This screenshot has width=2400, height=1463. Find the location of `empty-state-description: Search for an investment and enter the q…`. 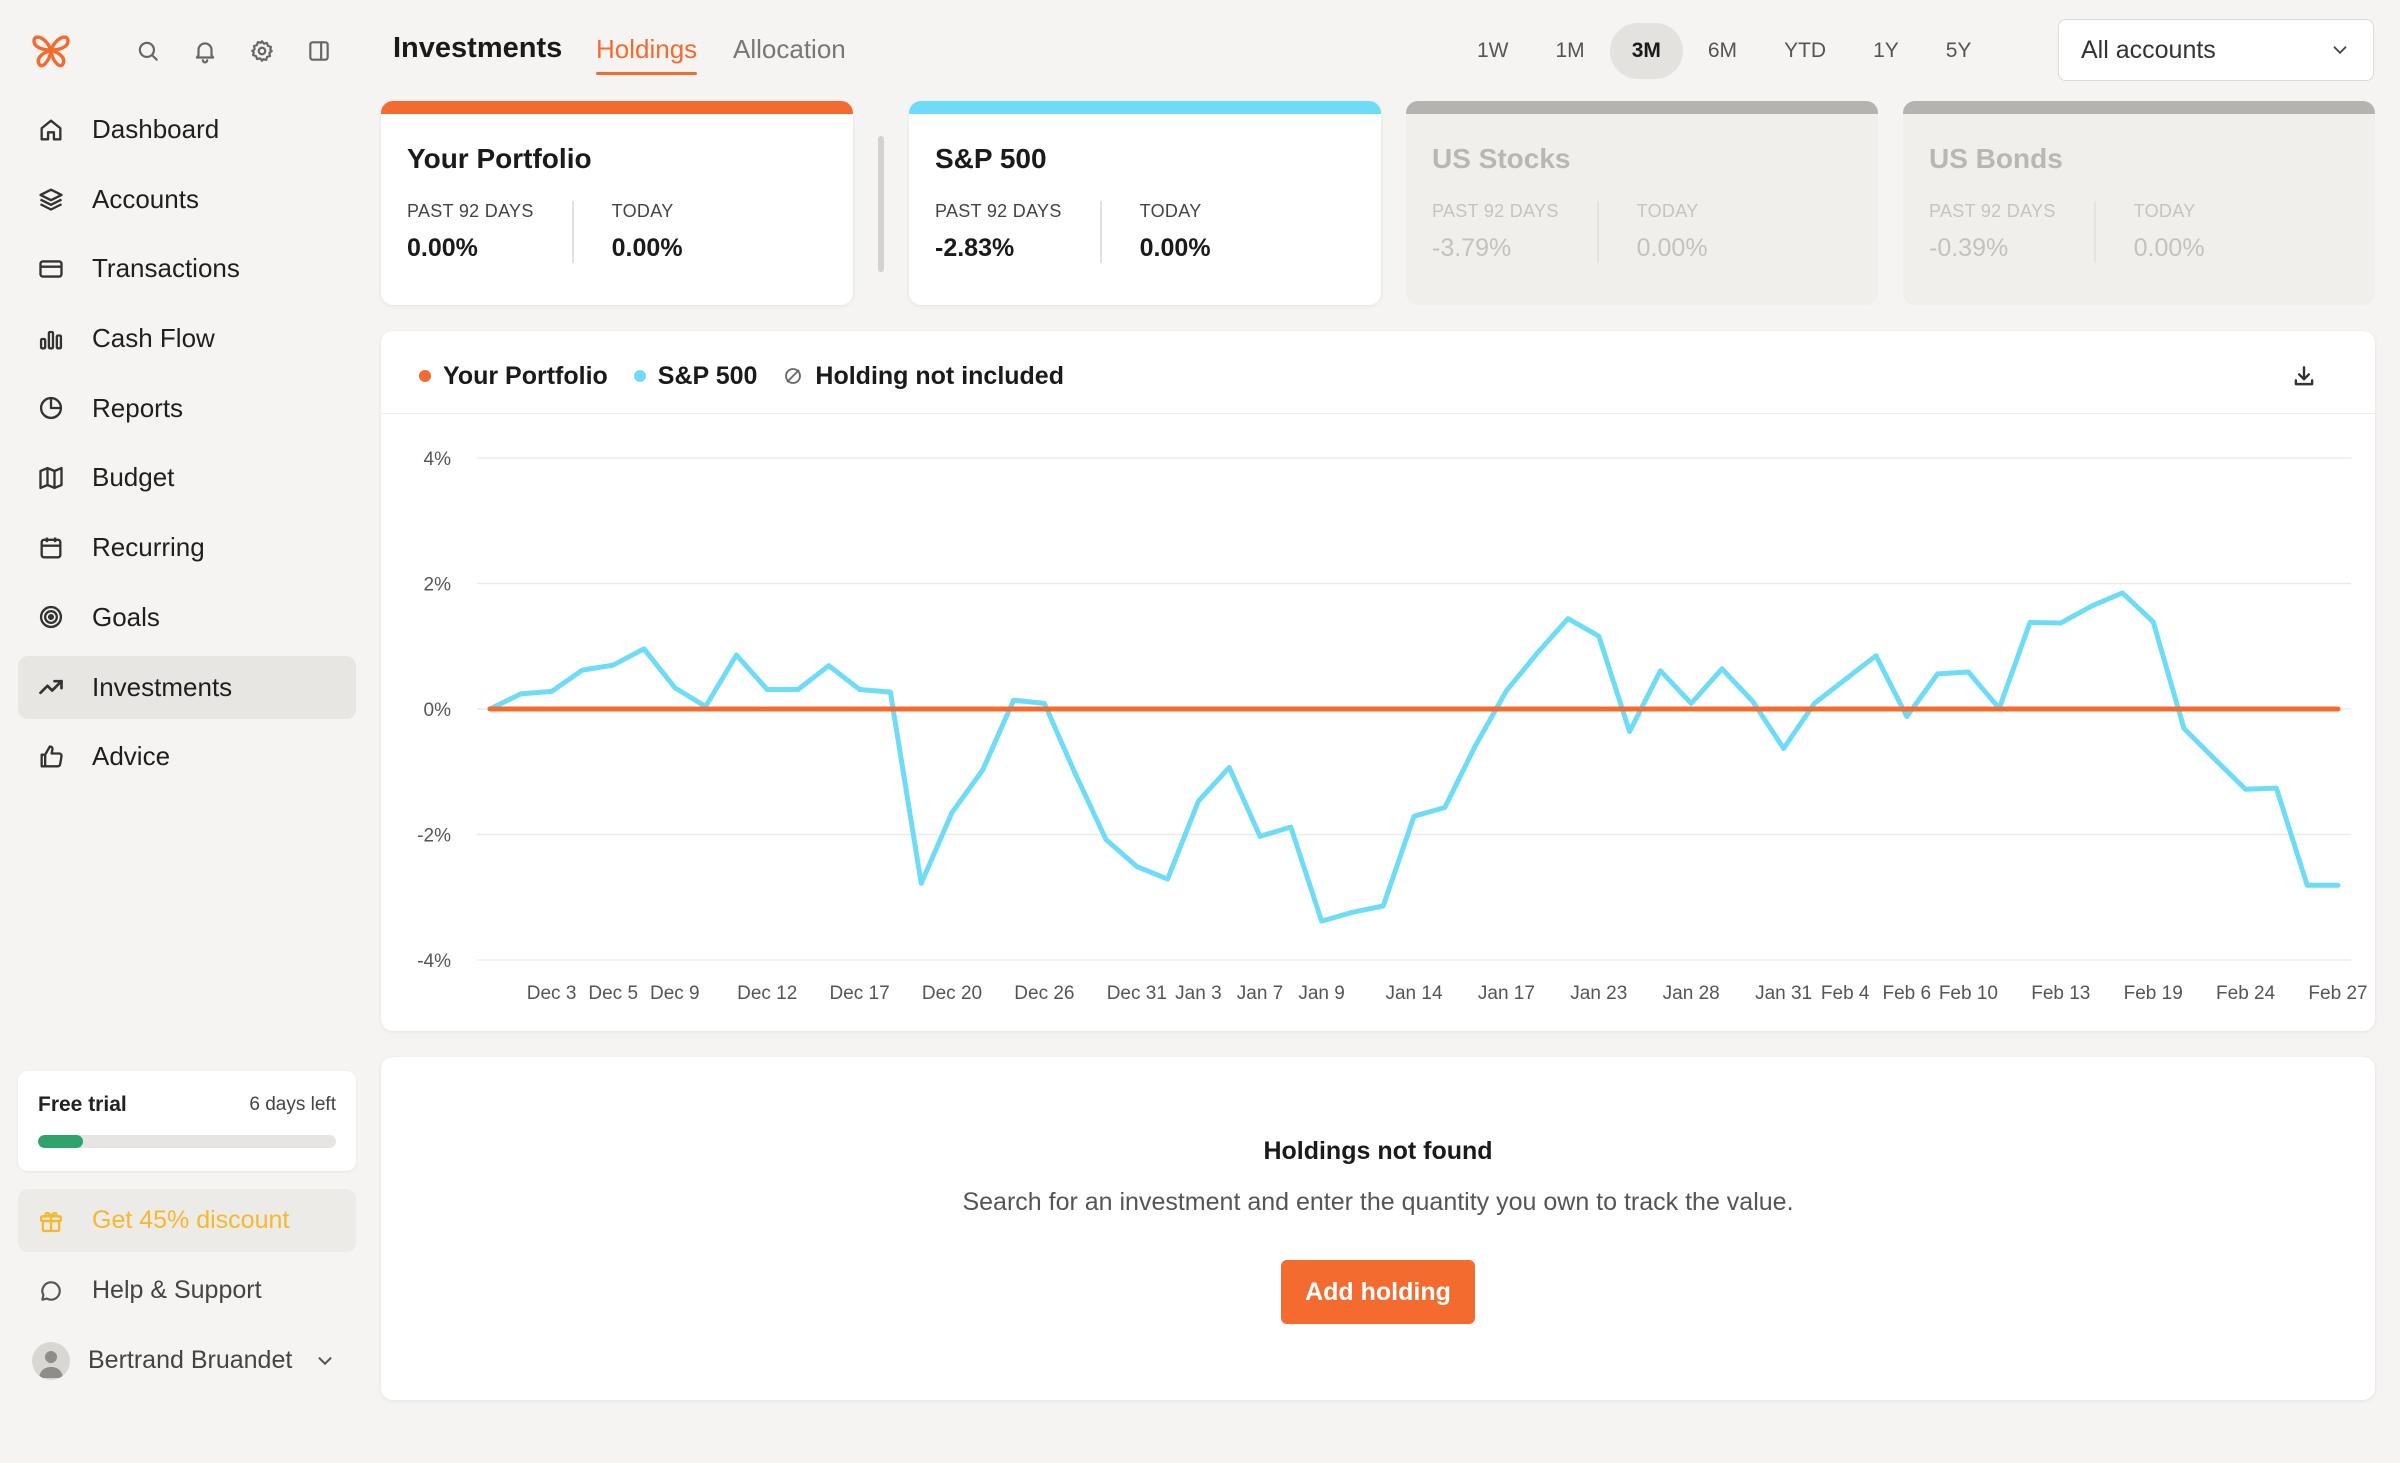

empty-state-description: Search for an investment and enter the q… is located at coordinates (1378, 1202).